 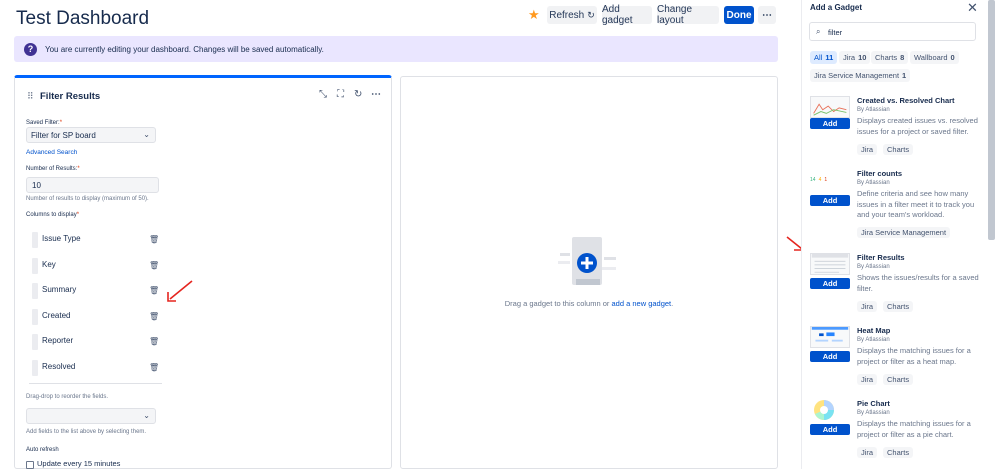 I want to click on chip-all: All11, so click(x=823, y=57).